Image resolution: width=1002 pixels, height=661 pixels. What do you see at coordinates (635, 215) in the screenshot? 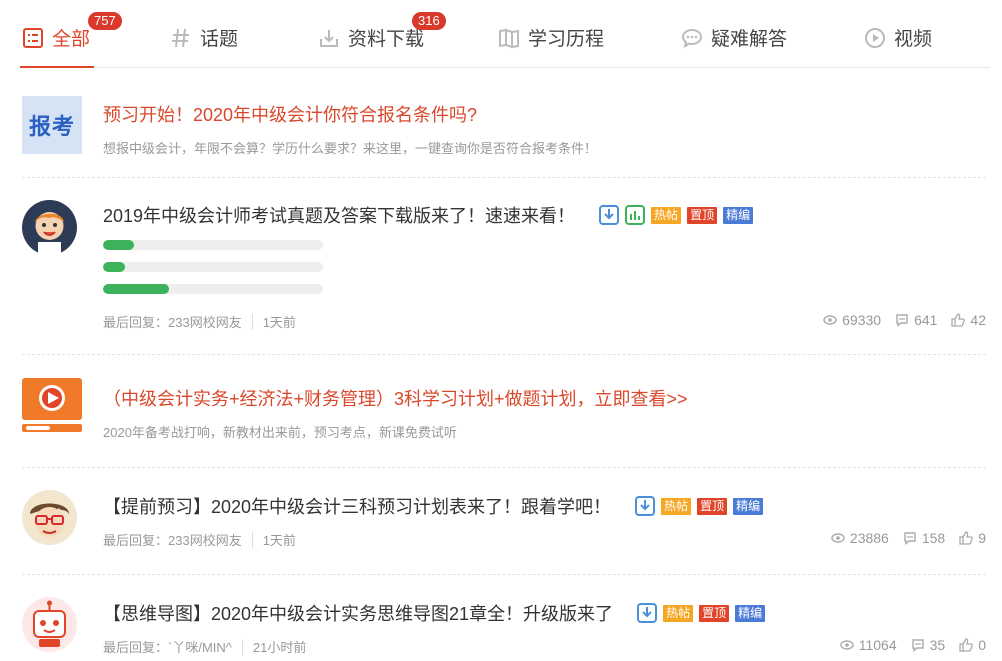
I see `poll-icon` at bounding box center [635, 215].